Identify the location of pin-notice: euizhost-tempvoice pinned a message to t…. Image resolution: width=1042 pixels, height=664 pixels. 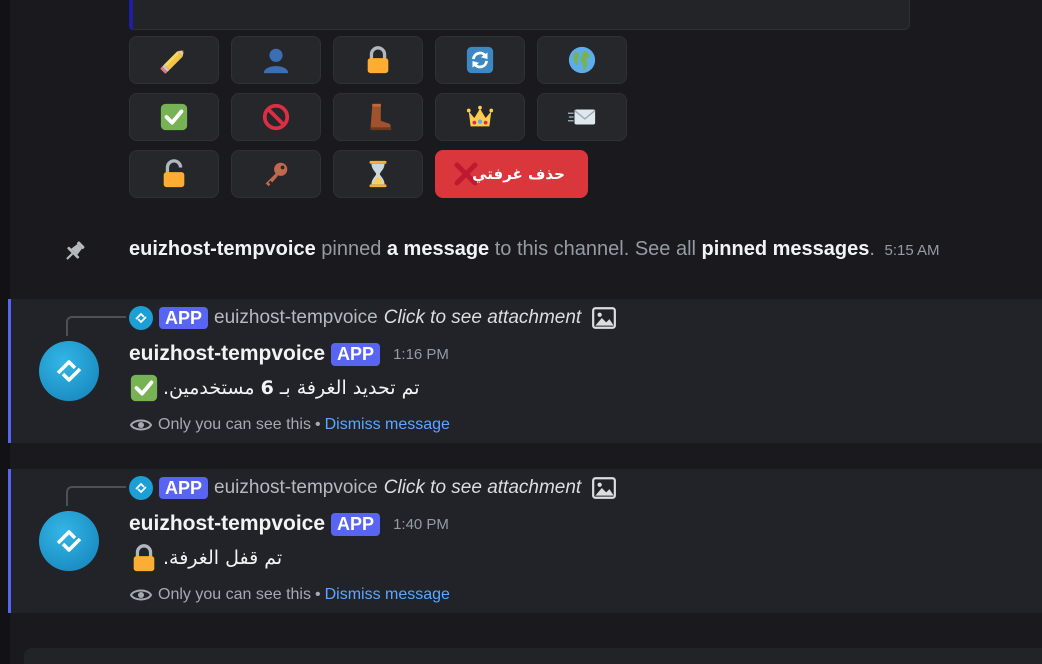
(521, 252).